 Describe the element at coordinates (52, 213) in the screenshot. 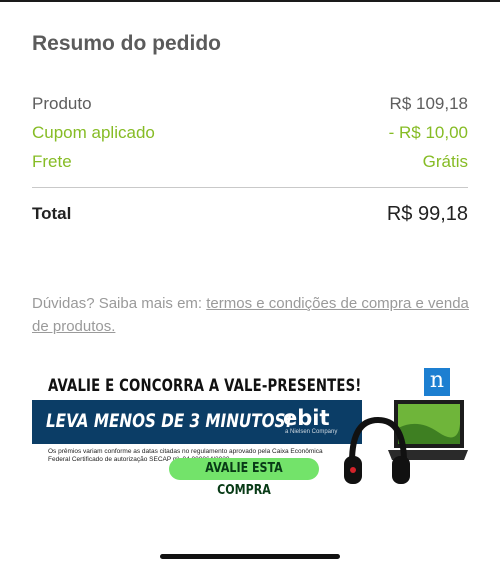

I see `total-label: Total` at that location.